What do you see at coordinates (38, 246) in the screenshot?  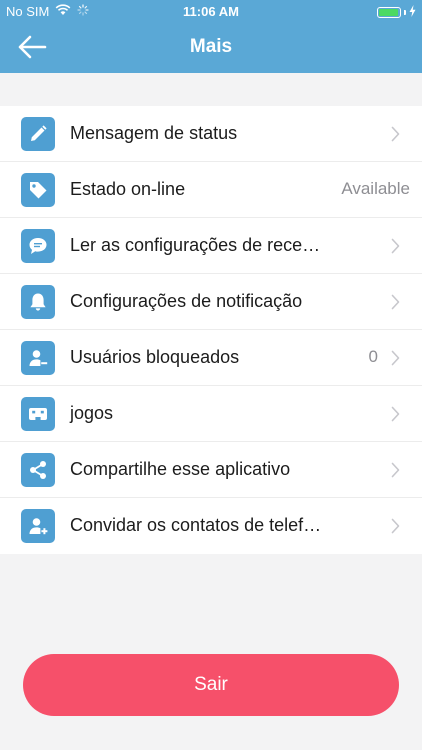 I see `chat-bubble-icon` at bounding box center [38, 246].